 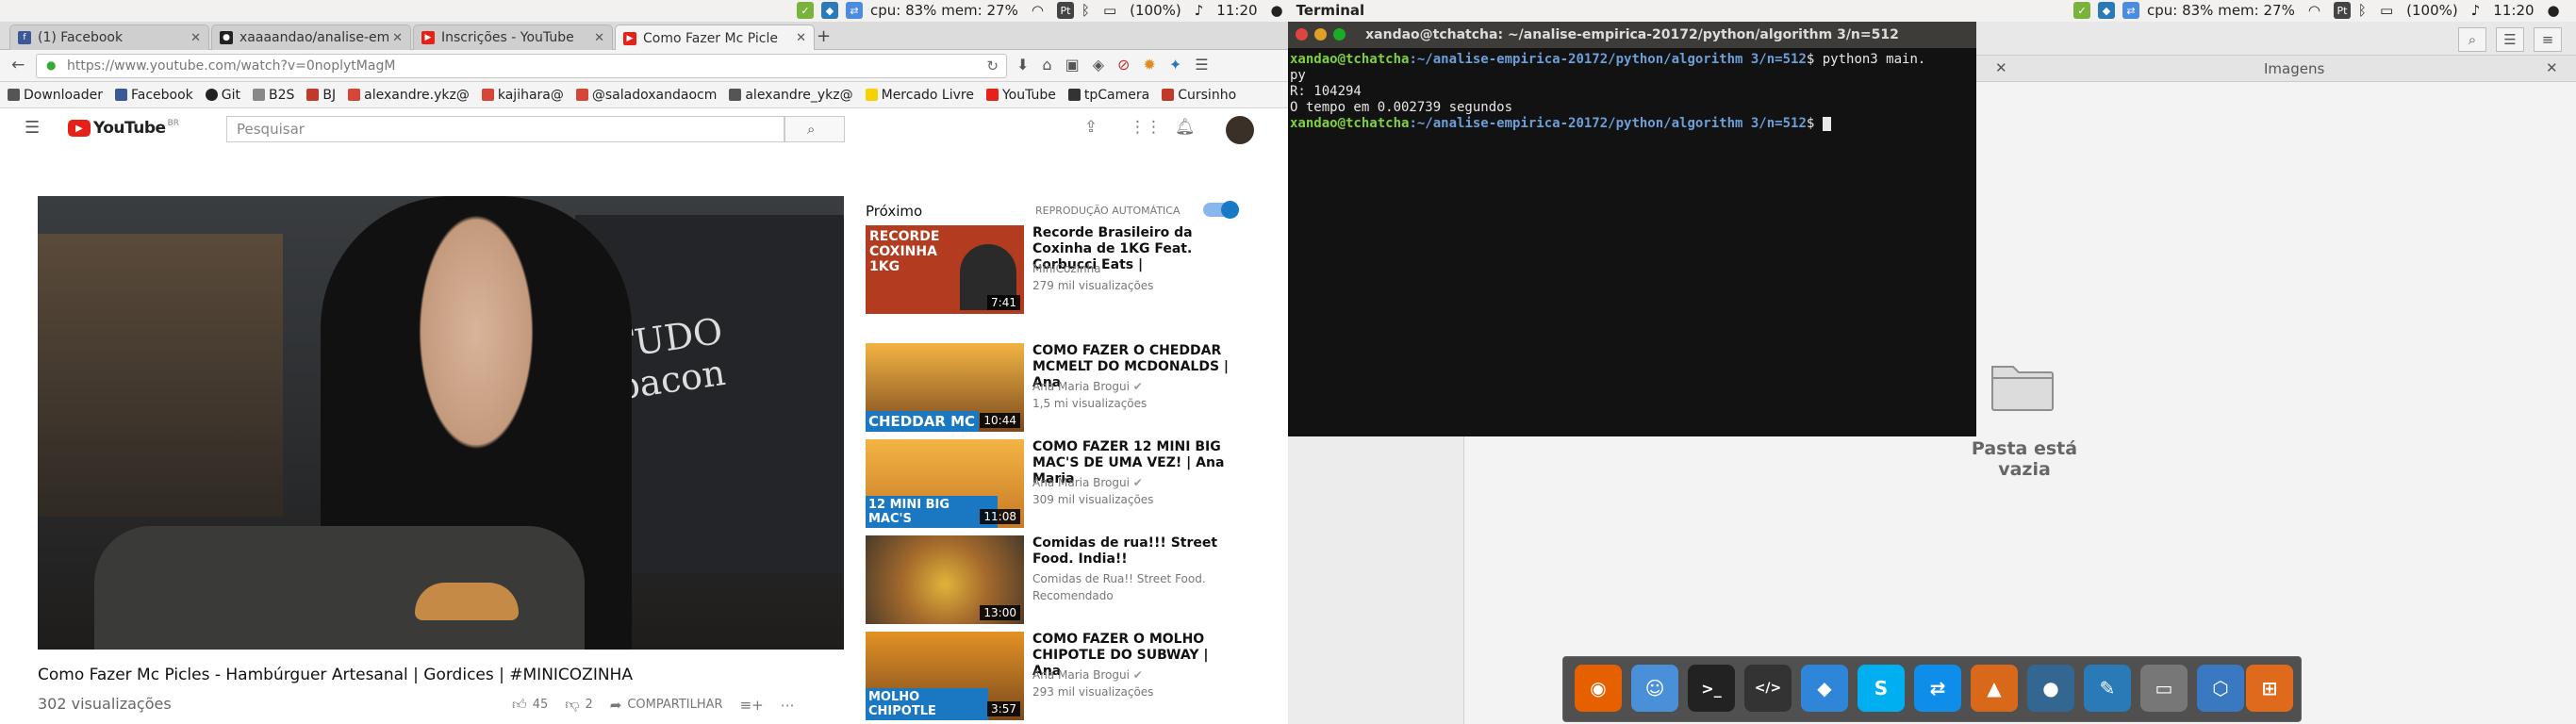 What do you see at coordinates (1149, 65) in the screenshot?
I see `cookie-icon: ✹` at bounding box center [1149, 65].